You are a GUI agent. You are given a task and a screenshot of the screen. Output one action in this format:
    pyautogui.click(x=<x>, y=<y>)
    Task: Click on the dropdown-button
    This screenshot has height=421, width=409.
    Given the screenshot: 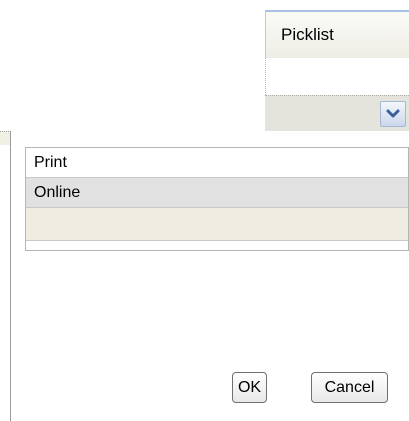 What is the action you would take?
    pyautogui.click(x=393, y=114)
    